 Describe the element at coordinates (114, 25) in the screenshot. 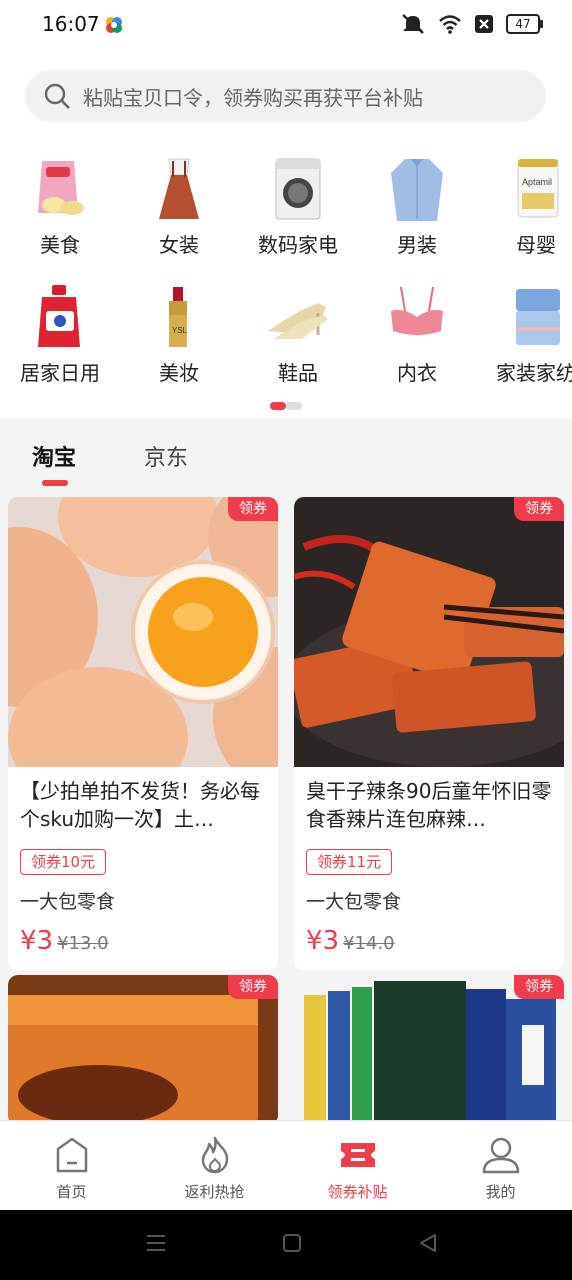

I see `app-notification-icon` at that location.